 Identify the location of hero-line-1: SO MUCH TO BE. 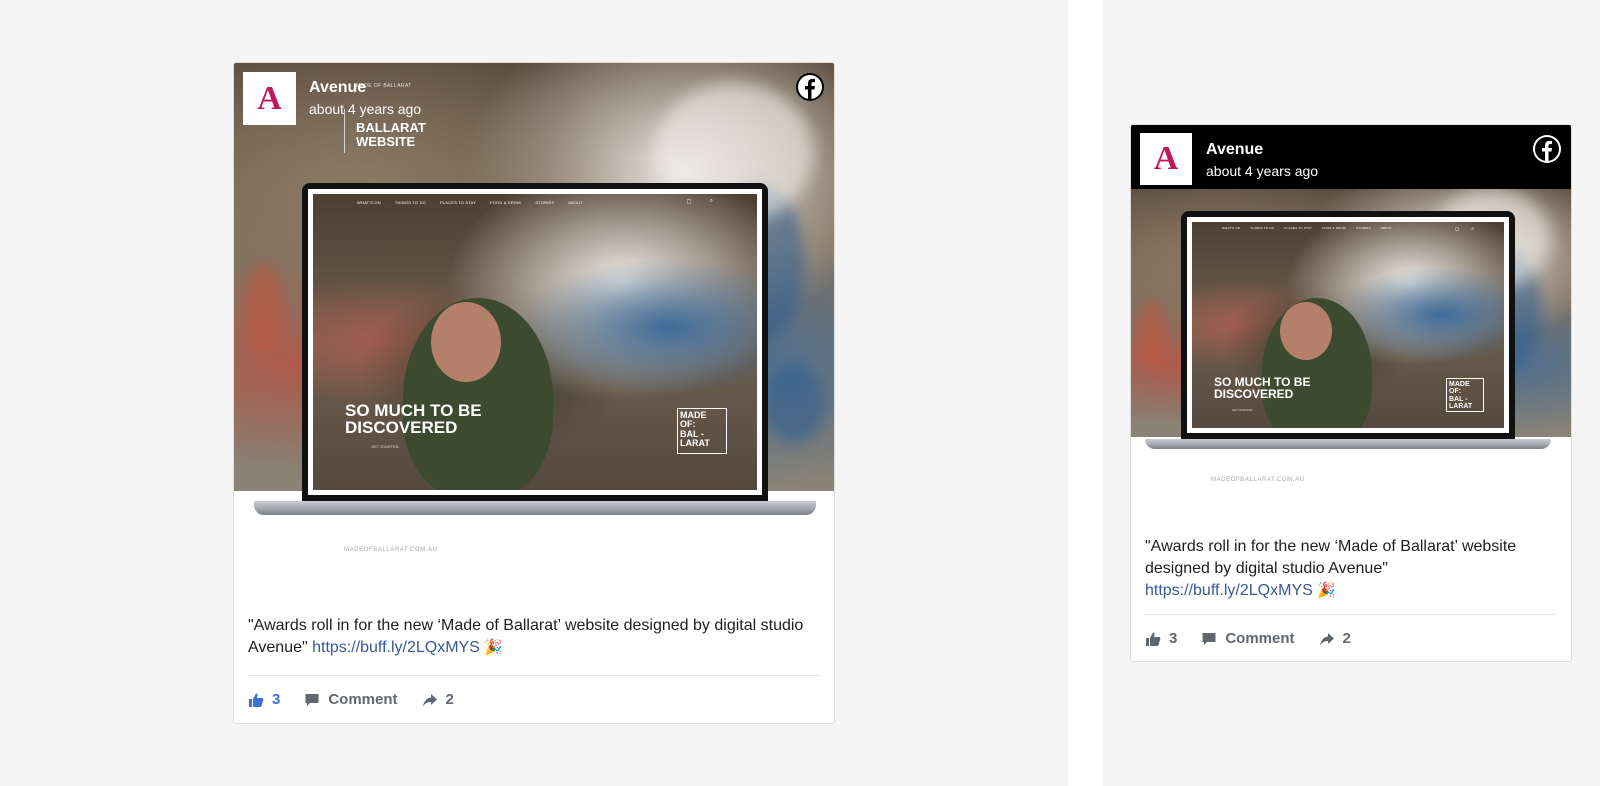
(413, 410).